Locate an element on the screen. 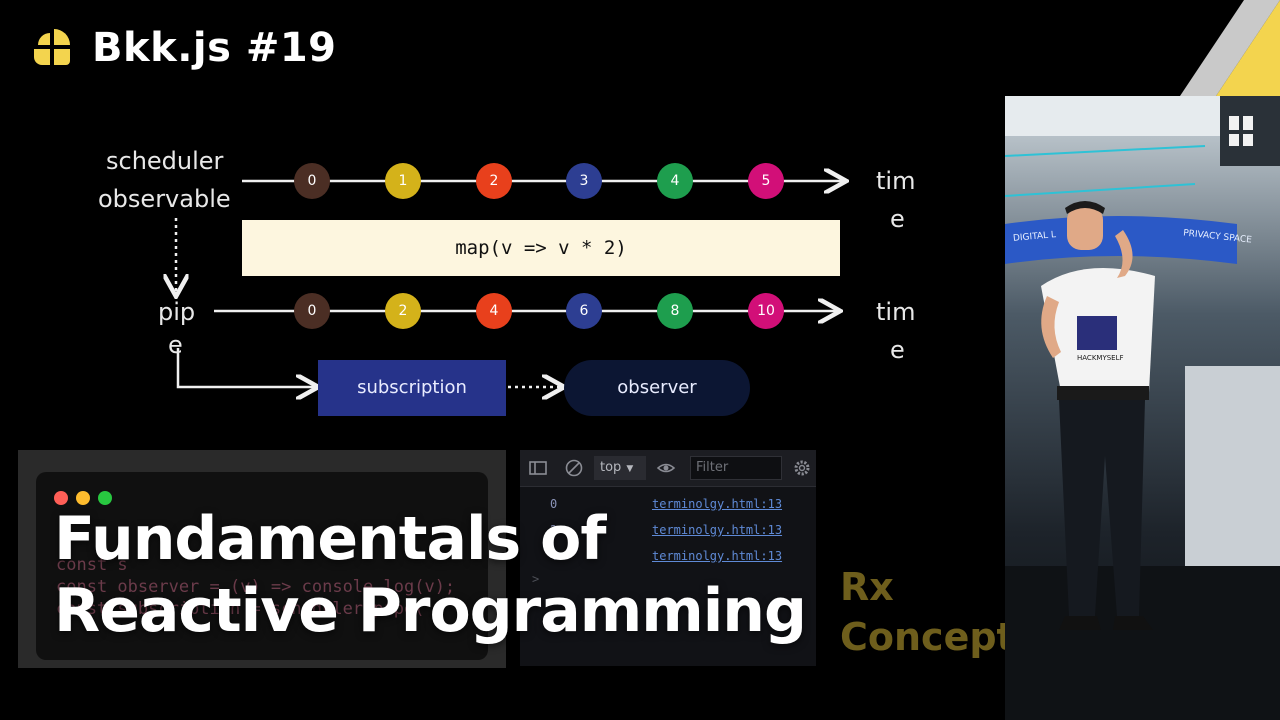  bkkjs-logo-icon is located at coordinates (52, 47).